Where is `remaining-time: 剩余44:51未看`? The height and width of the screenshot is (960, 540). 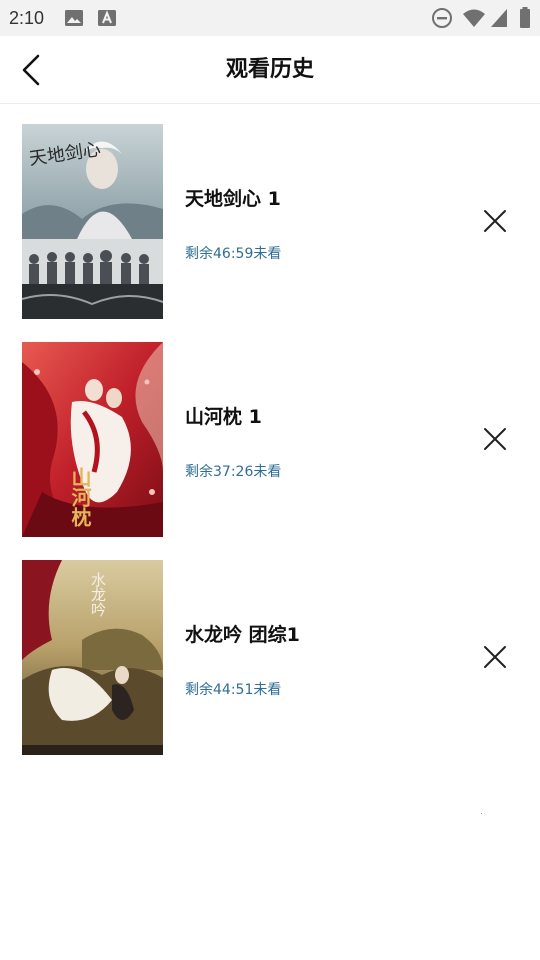 remaining-time: 剩余44:51未看 is located at coordinates (233, 690).